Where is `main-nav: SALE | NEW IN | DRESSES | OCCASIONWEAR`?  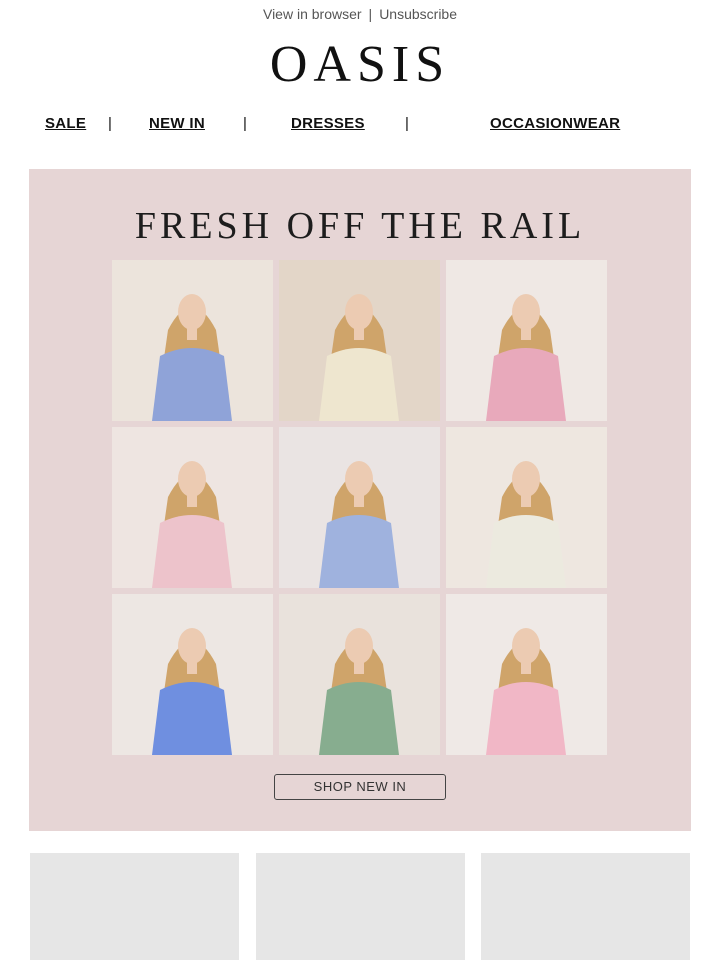
main-nav: SALE | NEW IN | DRESSES | OCCASIONWEAR is located at coordinates (360, 125).